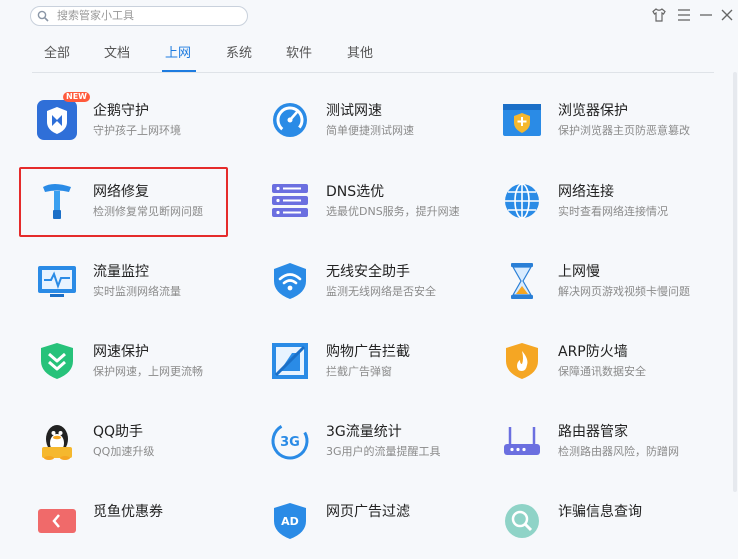 The height and width of the screenshot is (559, 738). What do you see at coordinates (43, 16) in the screenshot?
I see `search-icon` at bounding box center [43, 16].